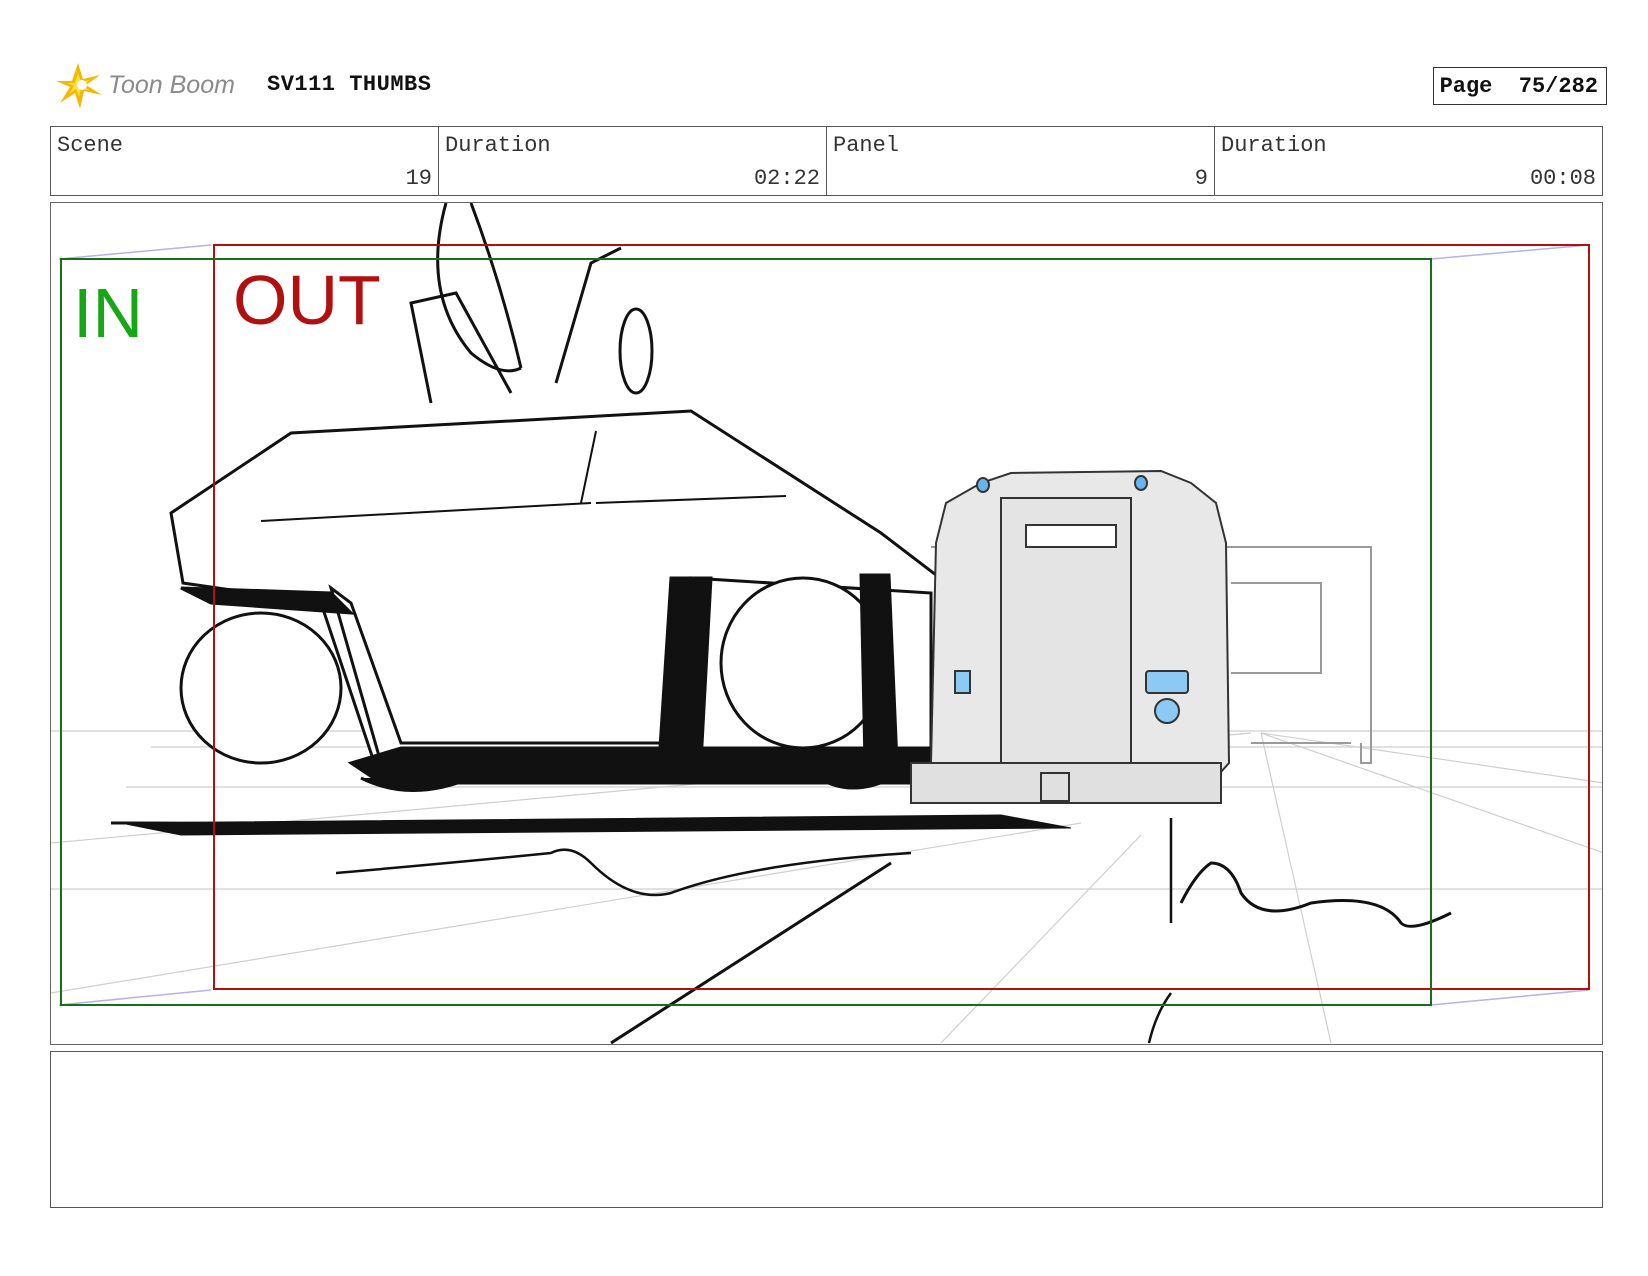 The image size is (1648, 1276). What do you see at coordinates (498, 145) in the screenshot?
I see `scene-duration-label: Duration` at bounding box center [498, 145].